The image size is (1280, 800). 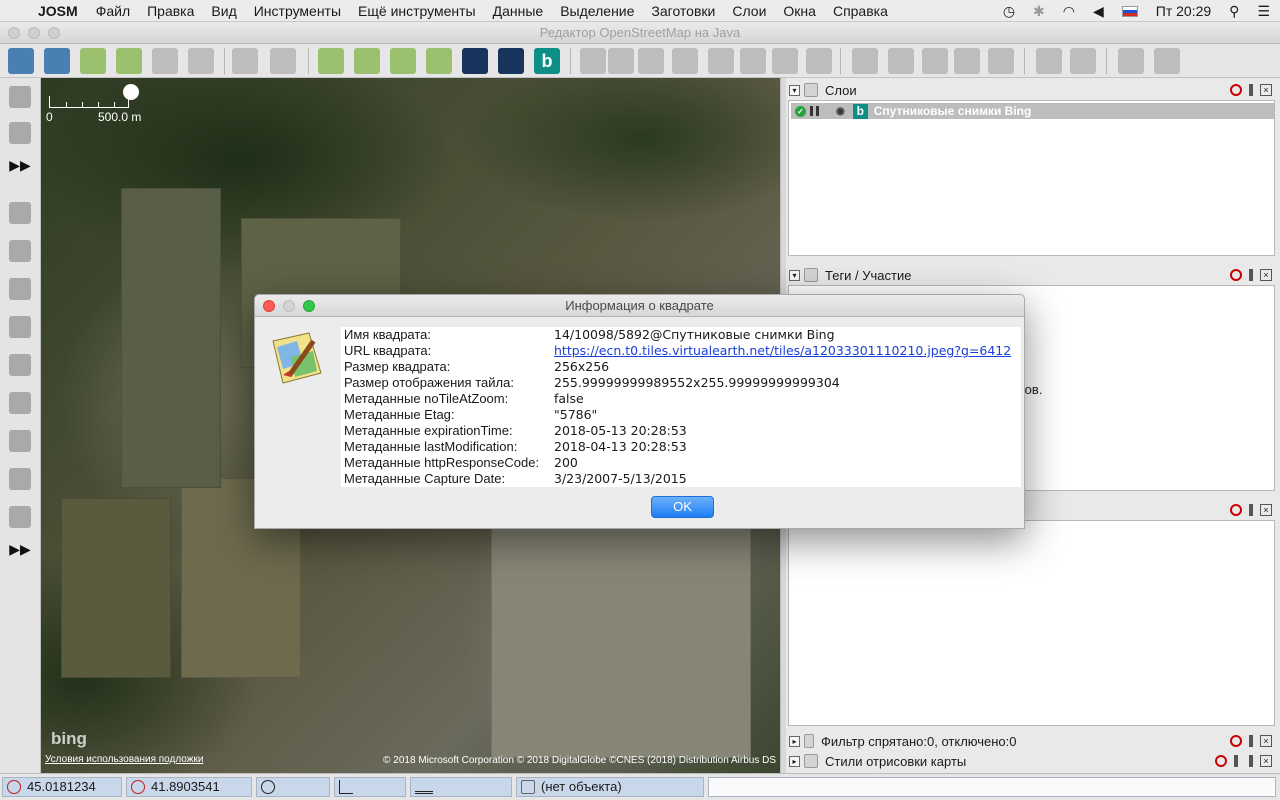 What do you see at coordinates (20, 403) in the screenshot?
I see `map-style-toggle-icon` at bounding box center [20, 403].